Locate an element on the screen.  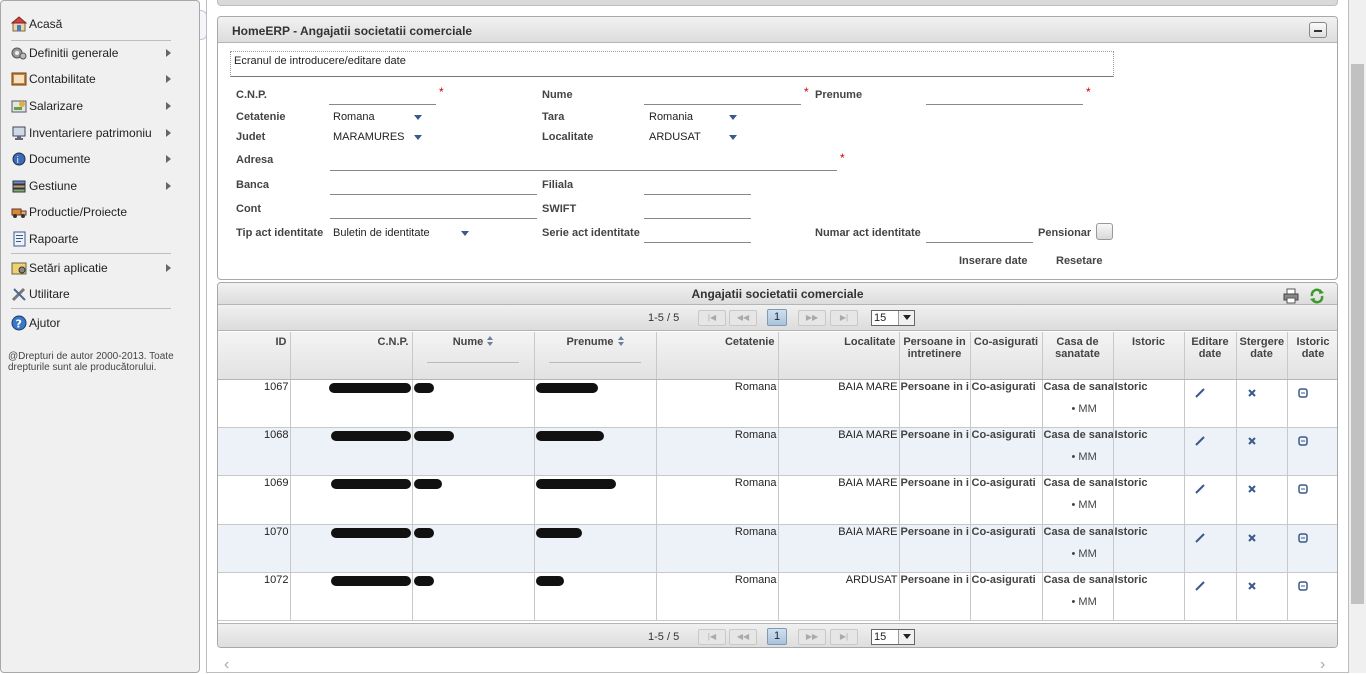
sidebar-item-productie: Productie/Proiecte is located at coordinates (102, 212).